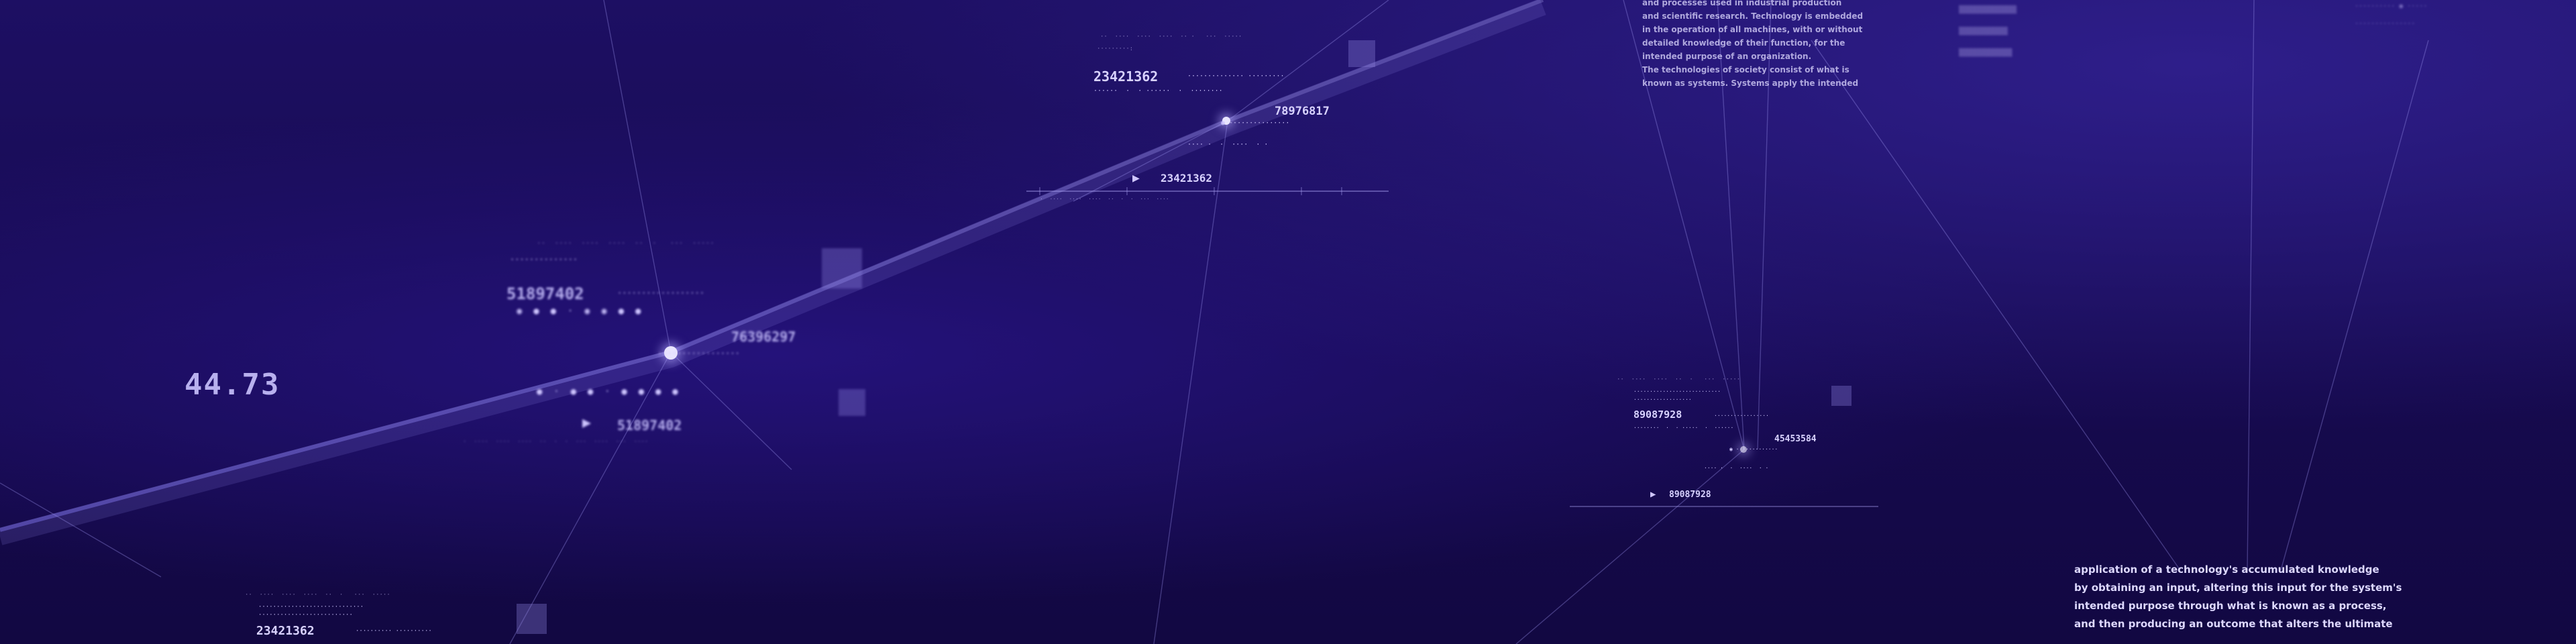  I want to click on hud-digit-row: ···············, so click(2385, 24).